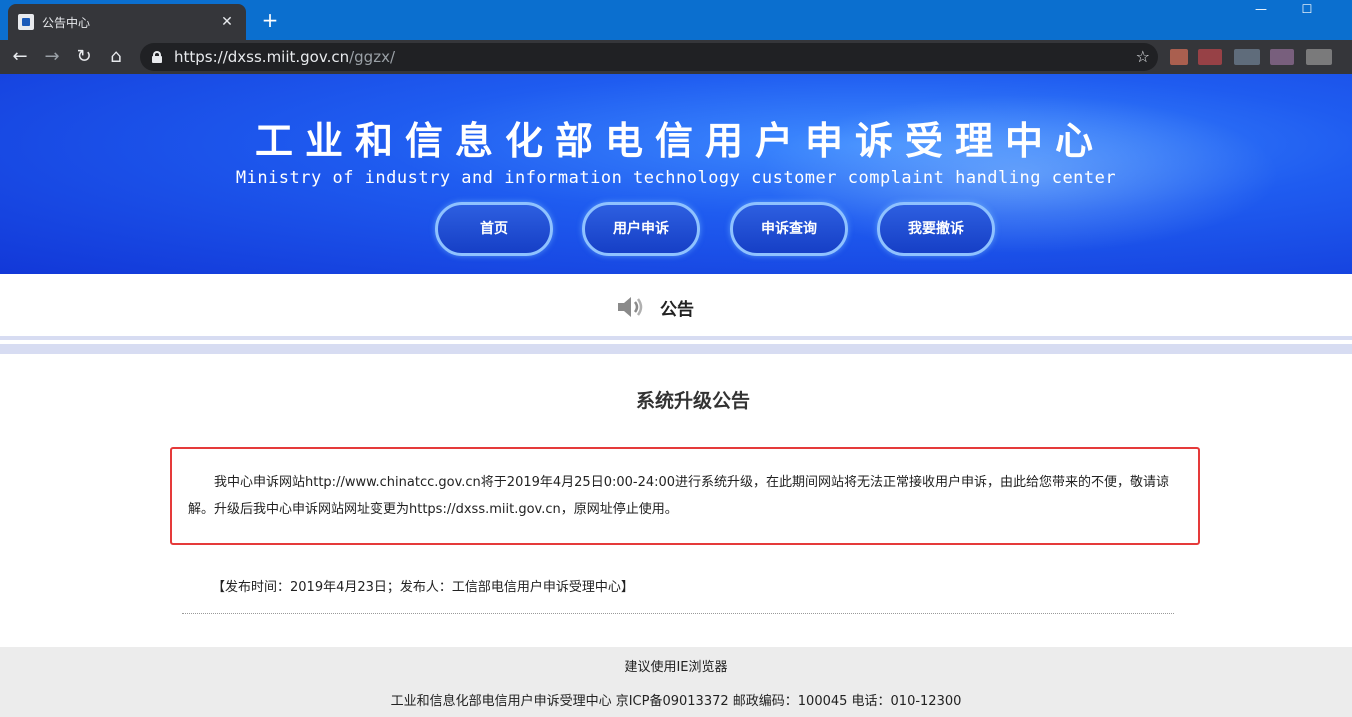 This screenshot has height=717, width=1352. What do you see at coordinates (157, 57) in the screenshot?
I see `lock-icon` at bounding box center [157, 57].